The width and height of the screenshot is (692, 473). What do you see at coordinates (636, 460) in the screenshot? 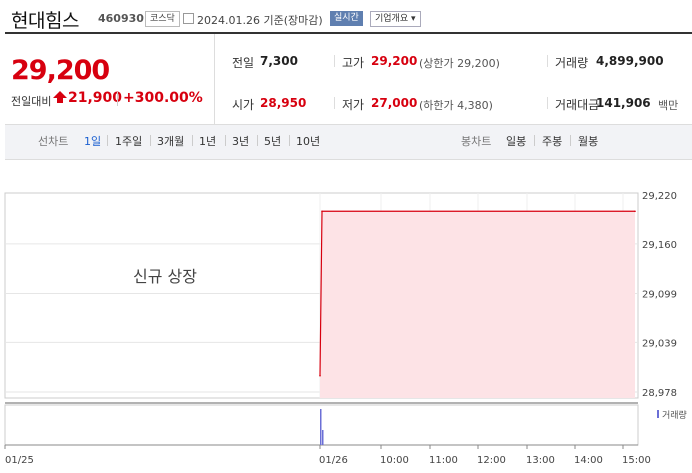
I see `x-tick-label: 15:00` at bounding box center [636, 460].